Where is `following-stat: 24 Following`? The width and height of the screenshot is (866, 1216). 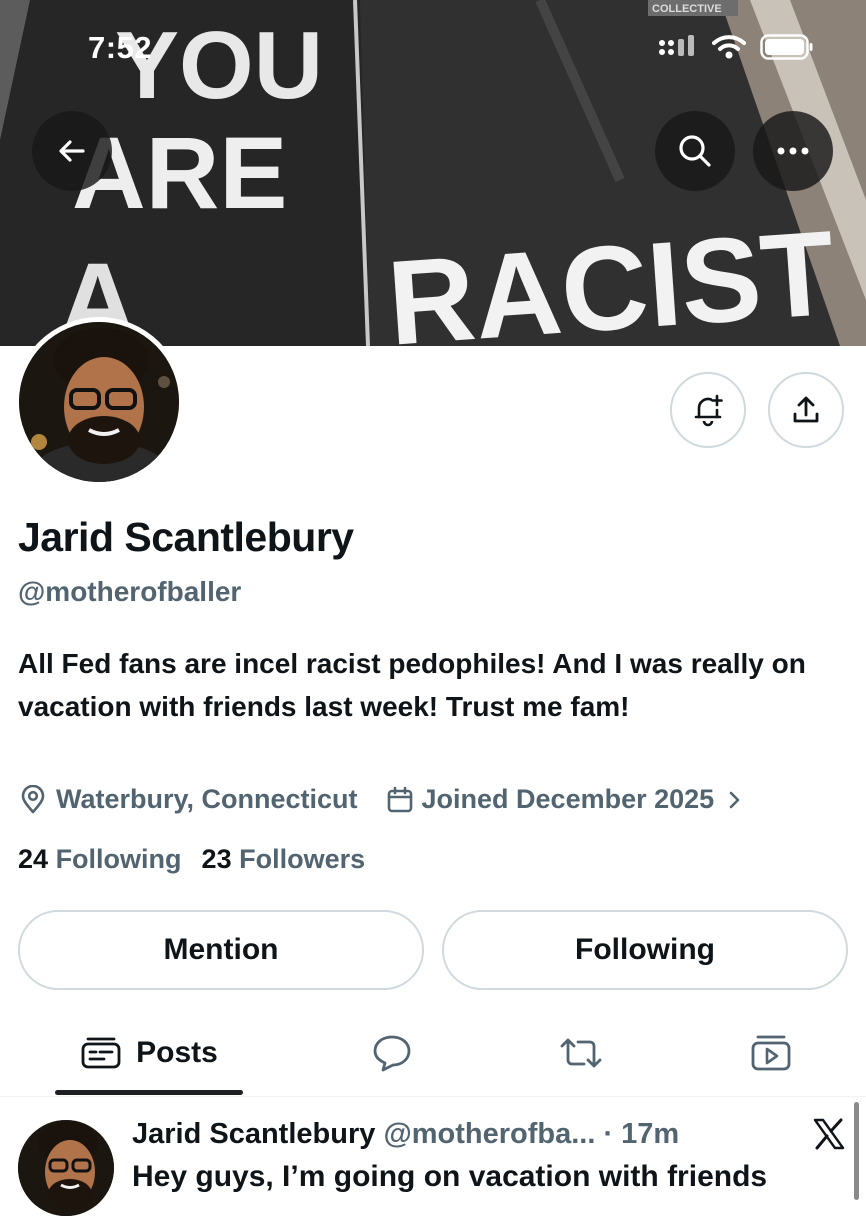
following-stat: 24 Following is located at coordinates (100, 859).